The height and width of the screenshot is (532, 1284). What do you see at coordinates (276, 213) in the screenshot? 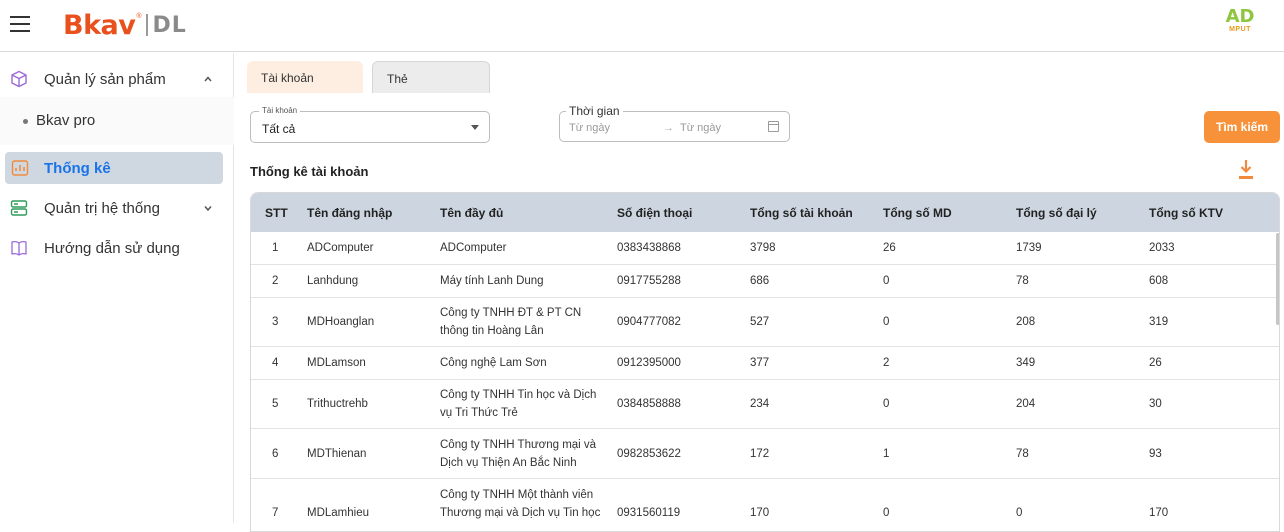
I see `column-header-stt: STT` at bounding box center [276, 213].